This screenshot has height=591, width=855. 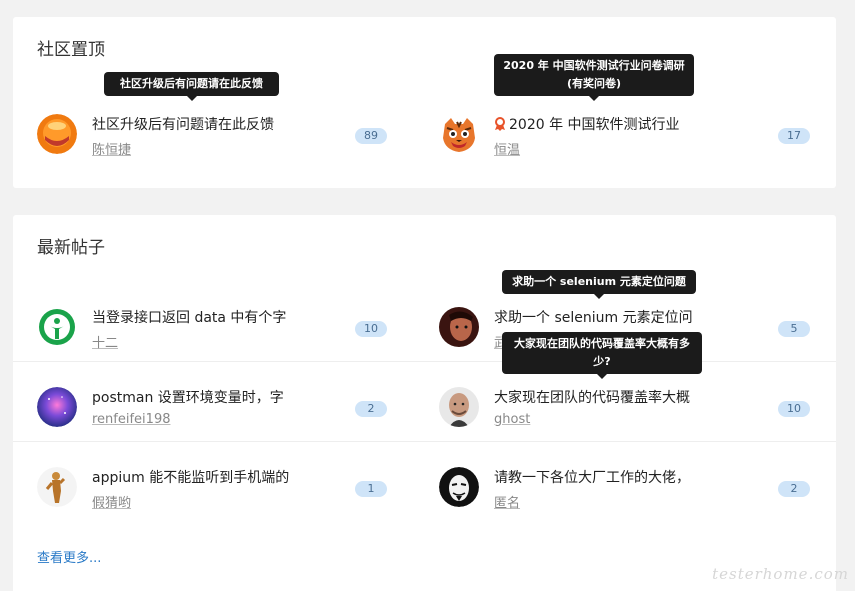 I want to click on topic-author-link: 十二, so click(x=105, y=341).